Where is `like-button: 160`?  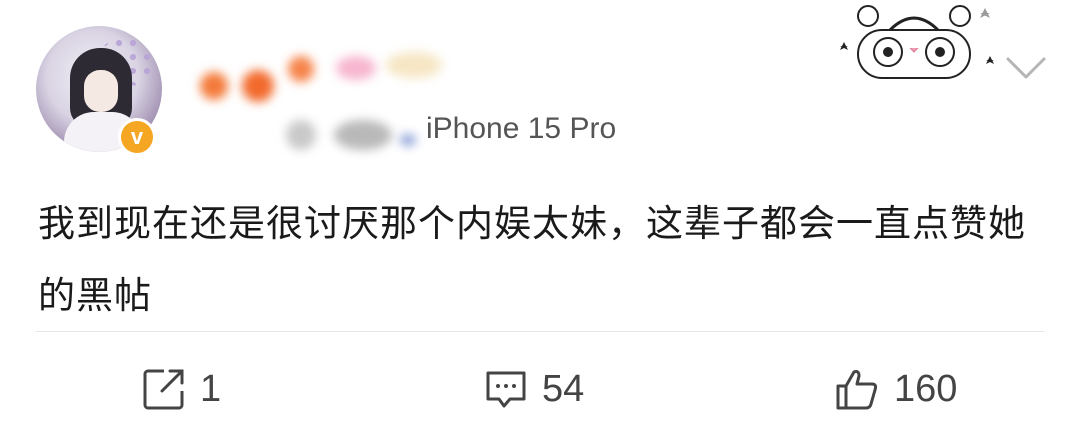
like-button: 160 is located at coordinates (895, 389).